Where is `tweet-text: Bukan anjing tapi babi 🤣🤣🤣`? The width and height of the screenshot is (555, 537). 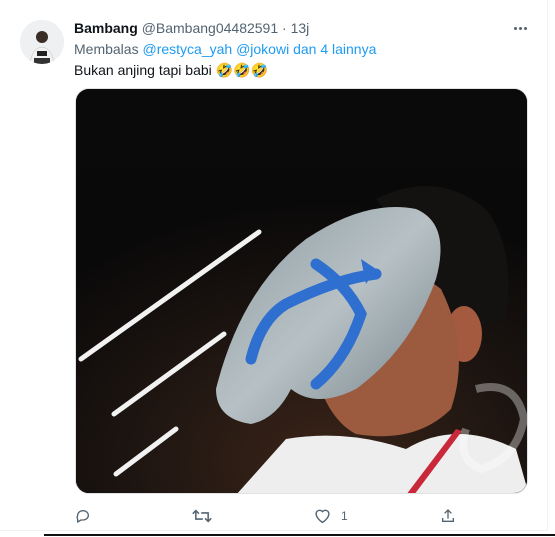
tweet-text: Bukan anjing tapi babi 🤣🤣🤣 is located at coordinates (171, 70).